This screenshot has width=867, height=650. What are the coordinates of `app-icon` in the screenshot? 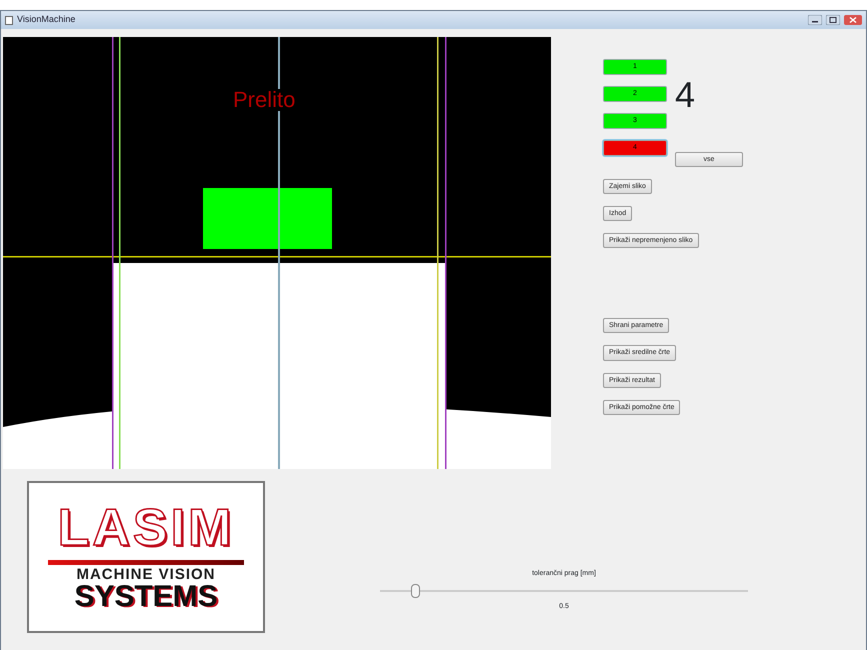 It's located at (9, 20).